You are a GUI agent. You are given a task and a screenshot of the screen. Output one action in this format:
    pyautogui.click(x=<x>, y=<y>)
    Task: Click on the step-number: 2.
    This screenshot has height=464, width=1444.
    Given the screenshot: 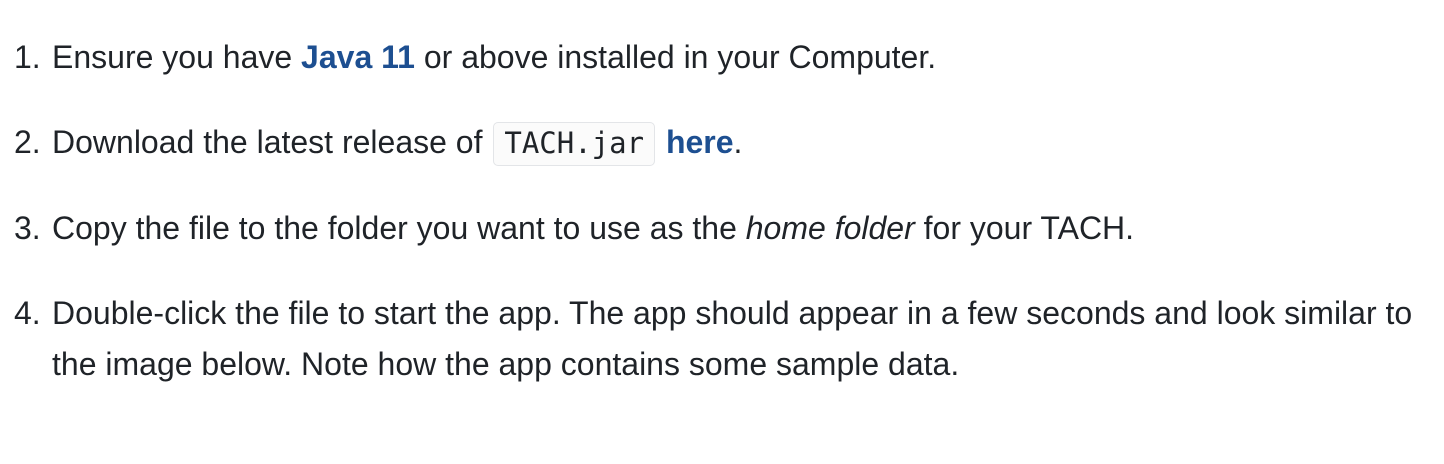 What is the action you would take?
    pyautogui.click(x=27, y=142)
    